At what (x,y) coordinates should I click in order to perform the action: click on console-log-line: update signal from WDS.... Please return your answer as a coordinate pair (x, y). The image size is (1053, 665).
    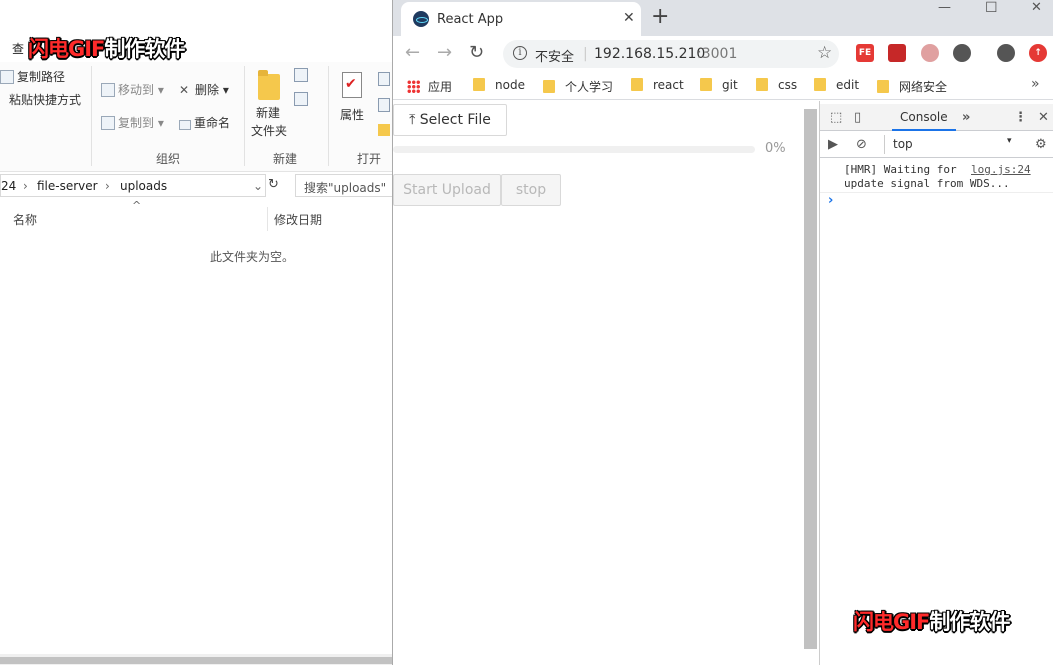
    Looking at the image, I should click on (927, 183).